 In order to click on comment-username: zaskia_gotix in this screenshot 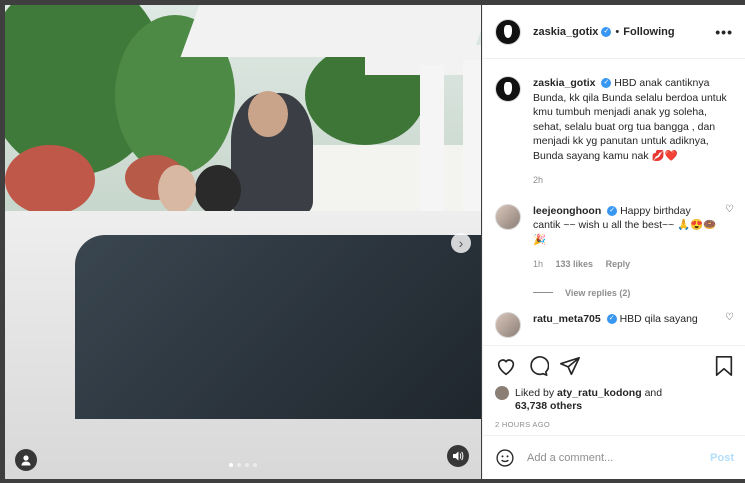, I will do `click(564, 83)`.